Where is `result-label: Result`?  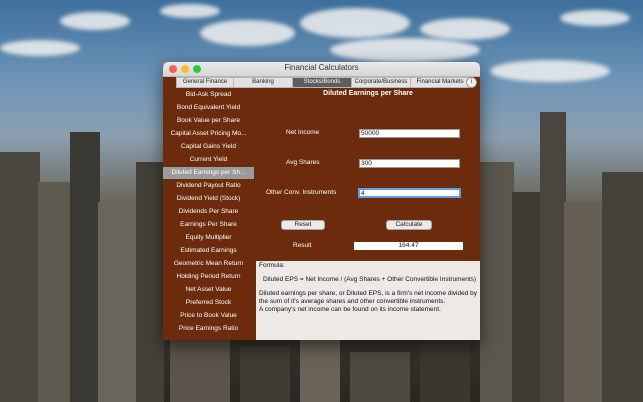
result-label: Result is located at coordinates (302, 245).